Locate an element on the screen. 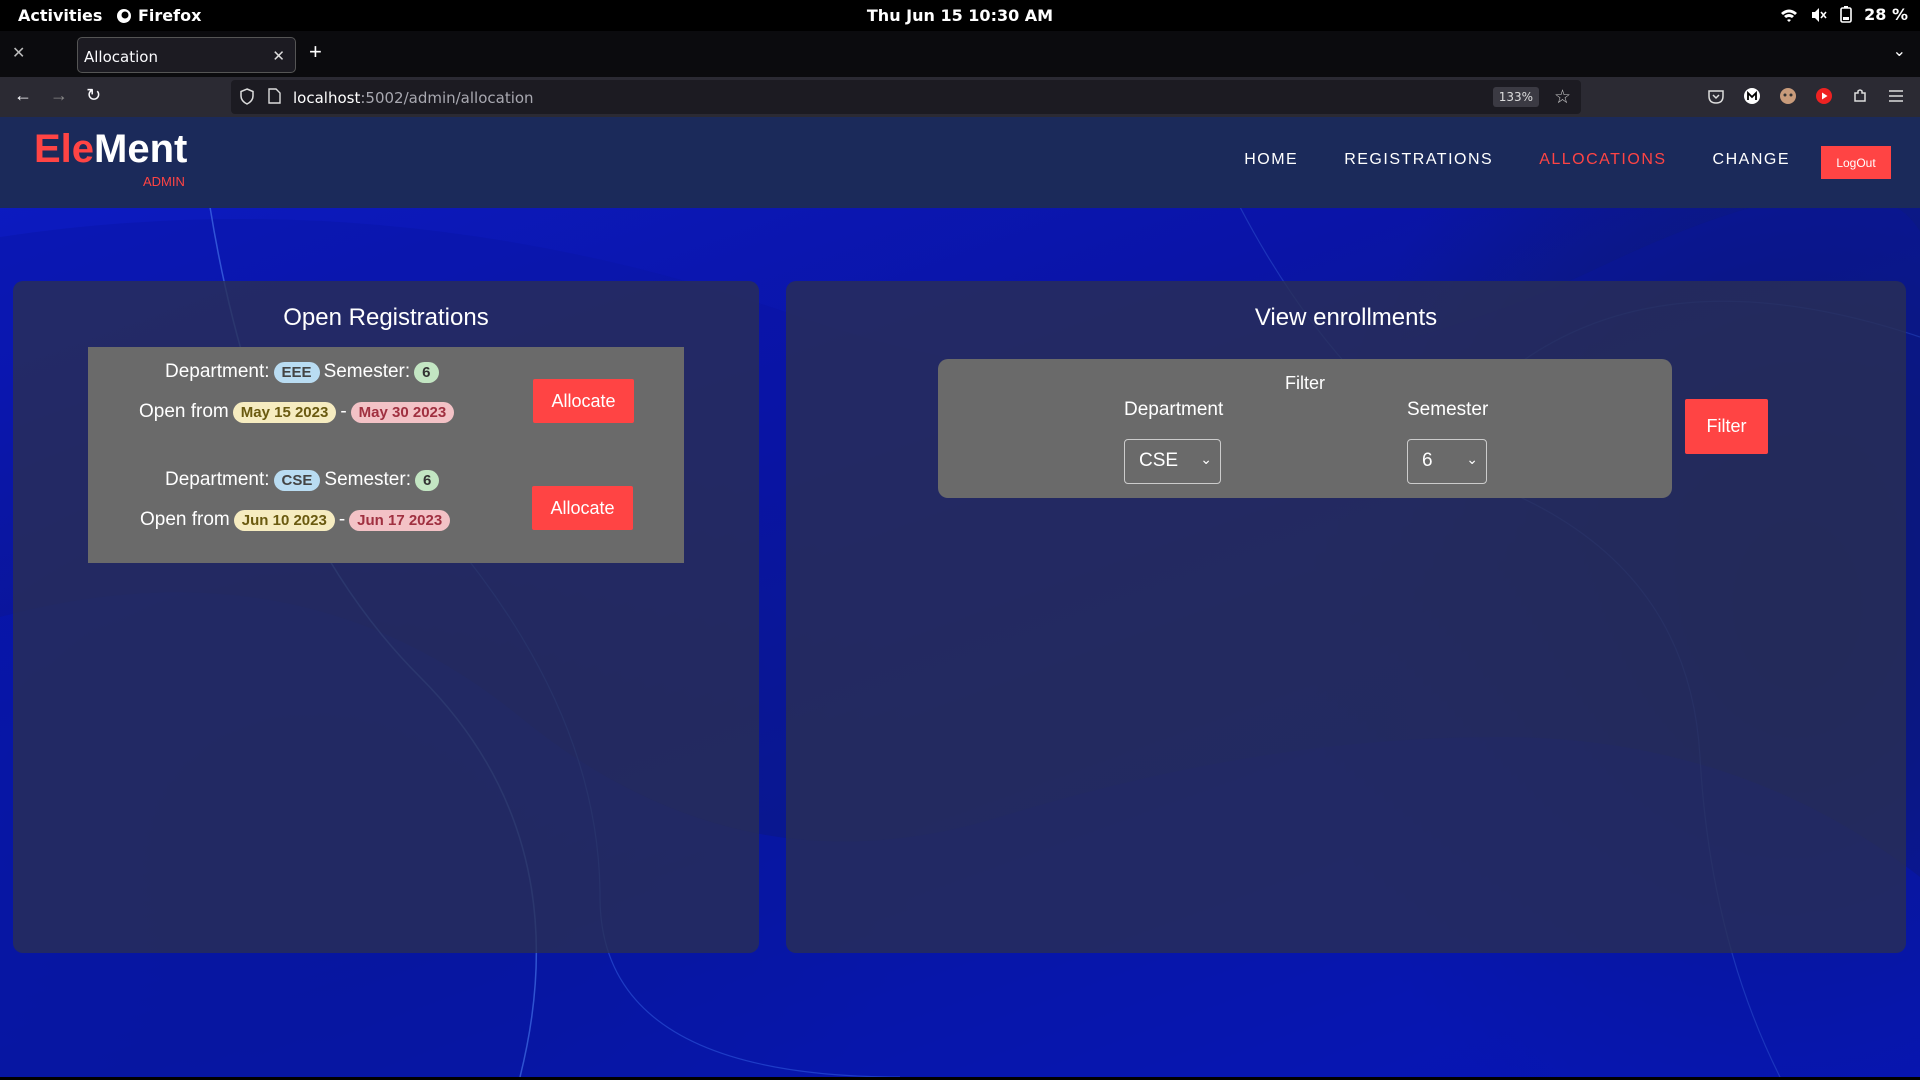 The image size is (1920, 1080). tab-allocation: Allocation ✕ is located at coordinates (186, 55).